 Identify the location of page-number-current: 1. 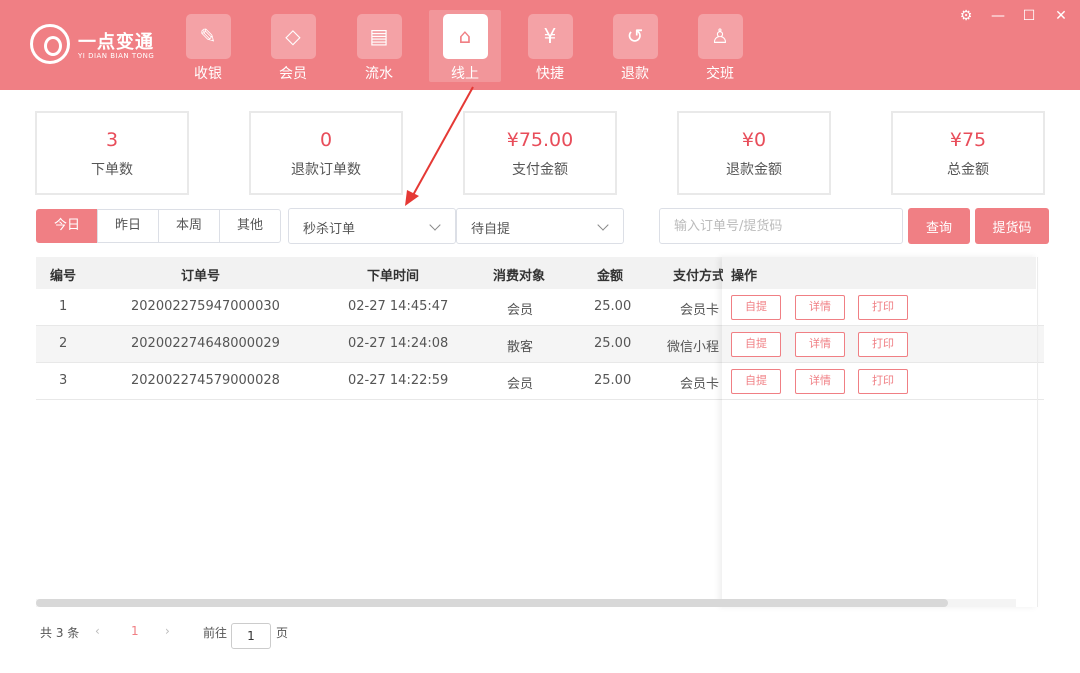
(135, 631).